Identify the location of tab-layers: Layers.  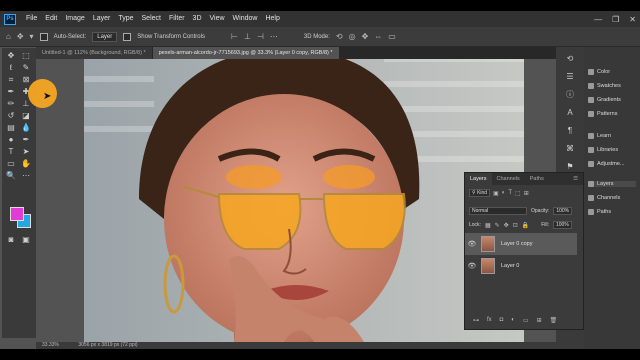
(478, 179).